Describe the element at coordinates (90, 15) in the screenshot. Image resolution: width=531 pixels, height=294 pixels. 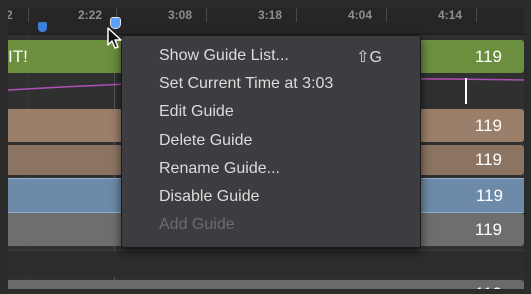
I see `ruler-label: 2:22` at that location.